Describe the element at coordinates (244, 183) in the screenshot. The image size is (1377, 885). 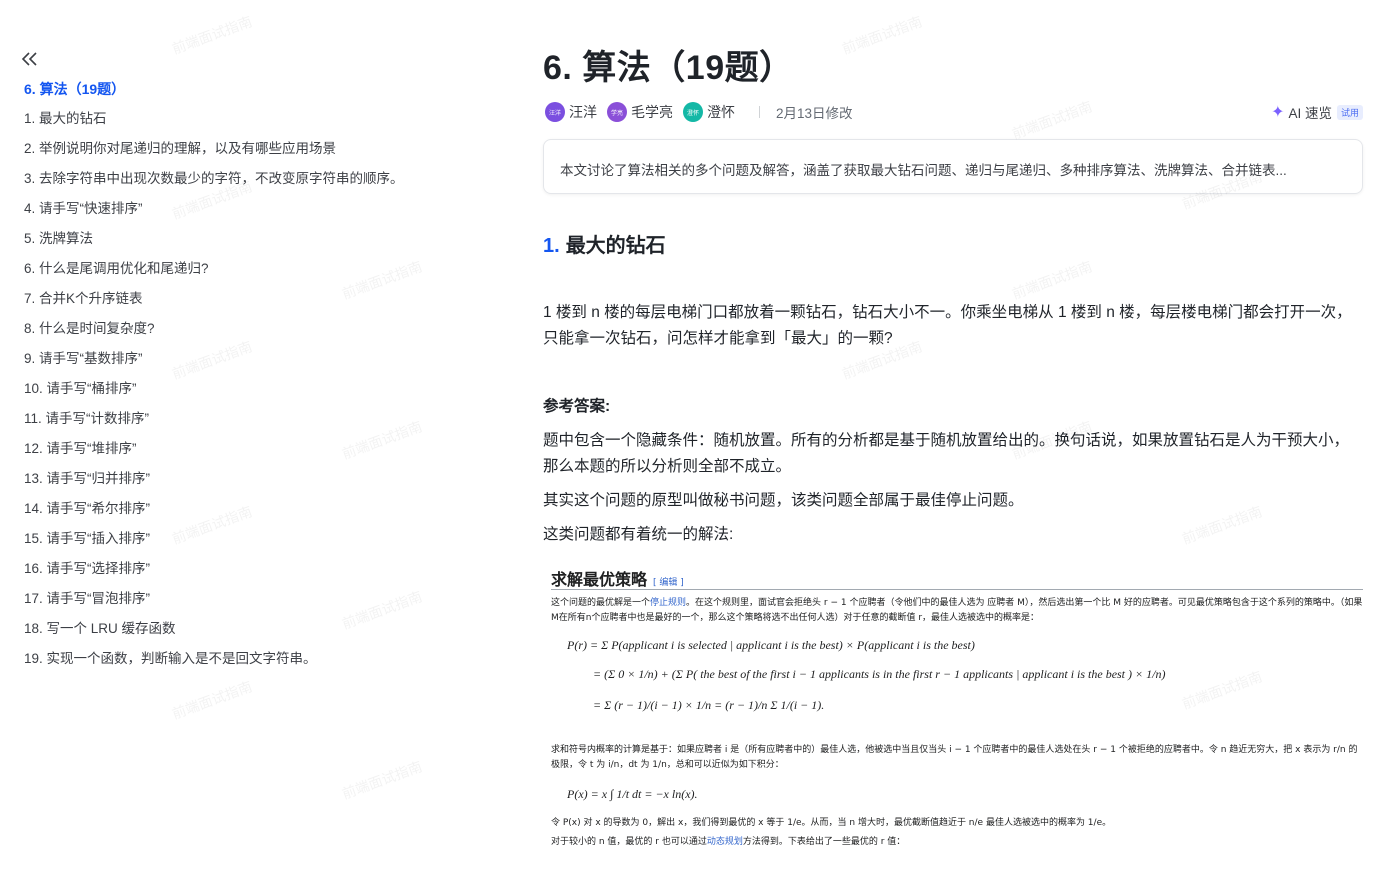
I see `toc-item: 3. 去除字符串中出现次数最少的字符，不改变原字符串的顺序。` at that location.